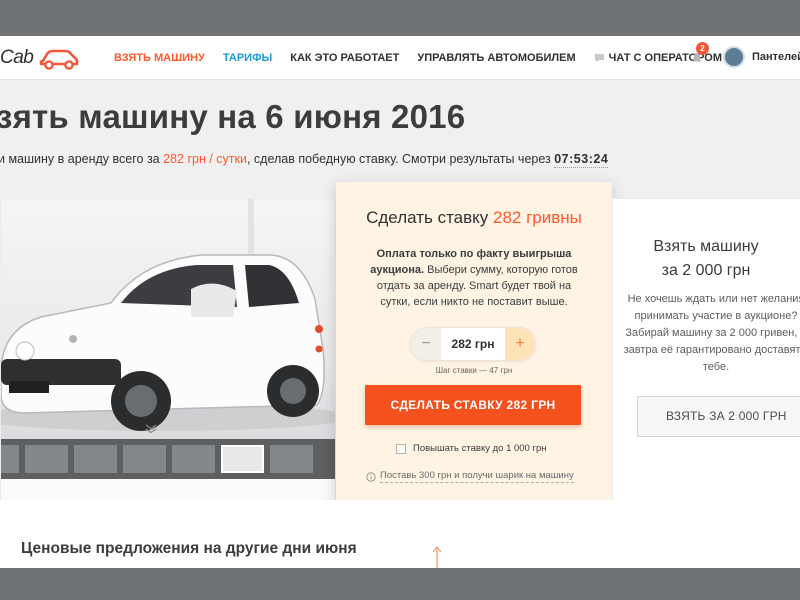  I want to click on nav-how-it-works: КАК ЭТО РАБОТАЕТ, so click(344, 58).